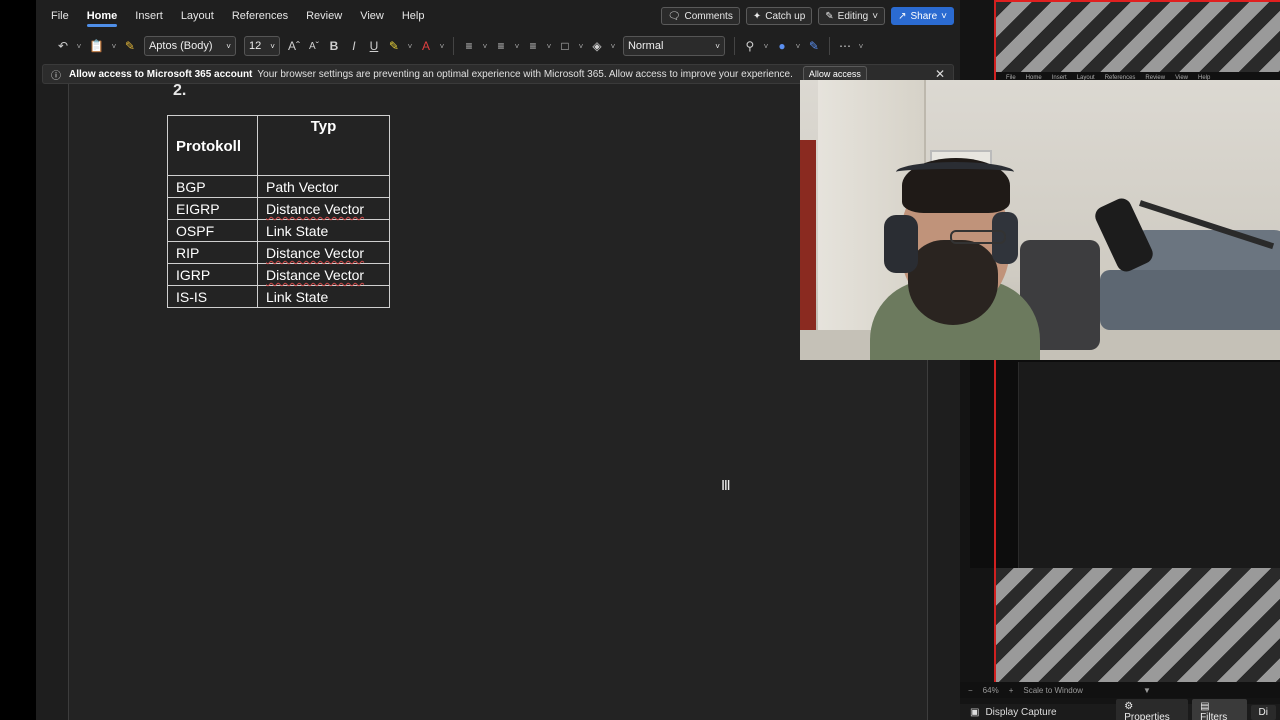 The image size is (1280, 720). Describe the element at coordinates (96, 46) in the screenshot. I see `paste-icon: 📋` at that location.